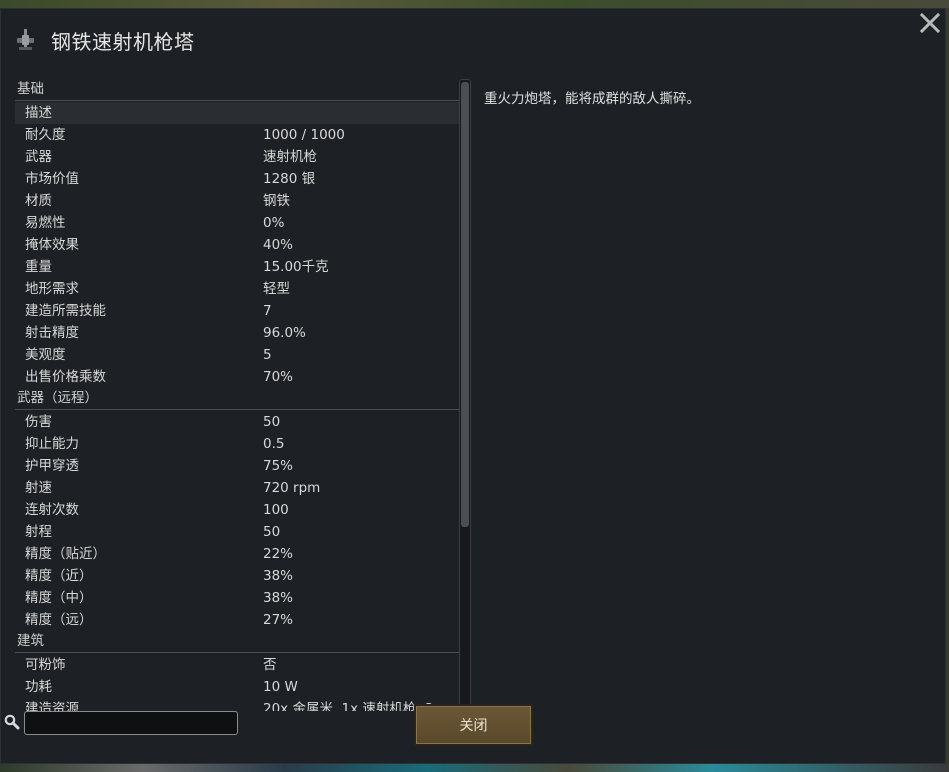 The height and width of the screenshot is (772, 949). I want to click on stat-label: 重量, so click(38, 267).